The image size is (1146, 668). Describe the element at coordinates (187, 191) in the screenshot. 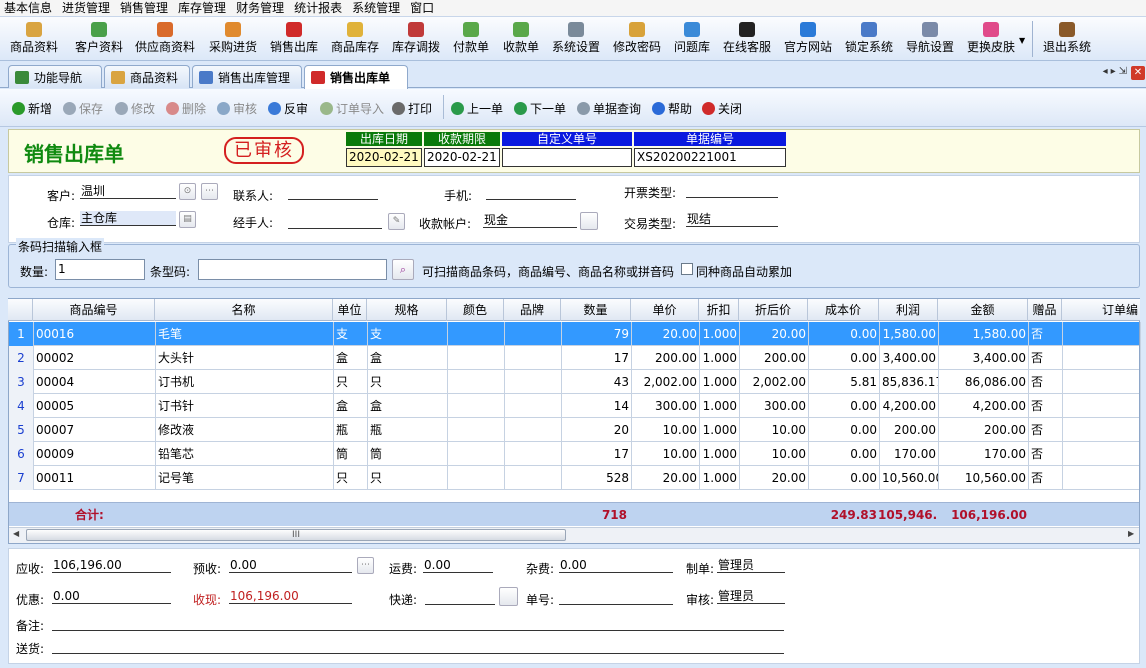

I see `customer-lookup-icon: ⊙` at that location.